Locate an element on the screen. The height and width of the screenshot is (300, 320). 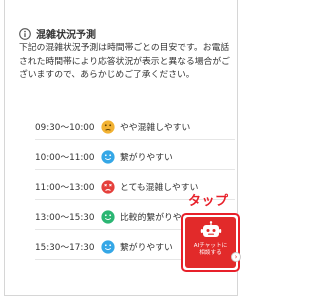
worried-face-icon is located at coordinates (108, 126).